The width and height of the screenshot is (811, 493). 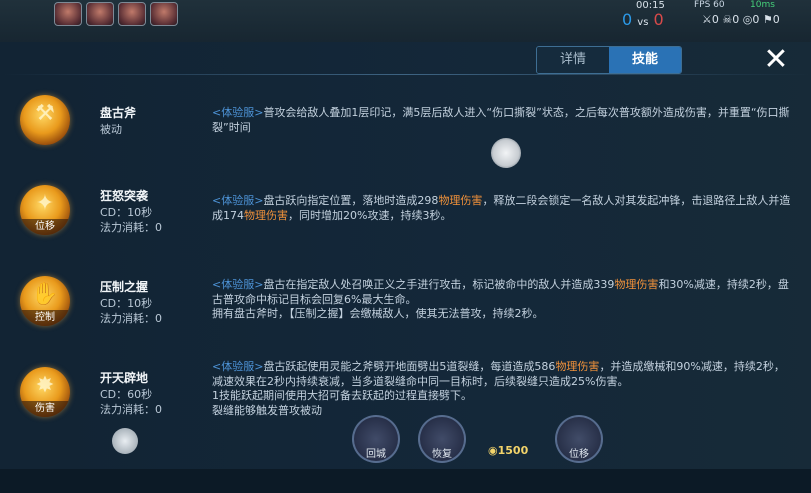 I want to click on score-blue: 0, so click(x=627, y=19).